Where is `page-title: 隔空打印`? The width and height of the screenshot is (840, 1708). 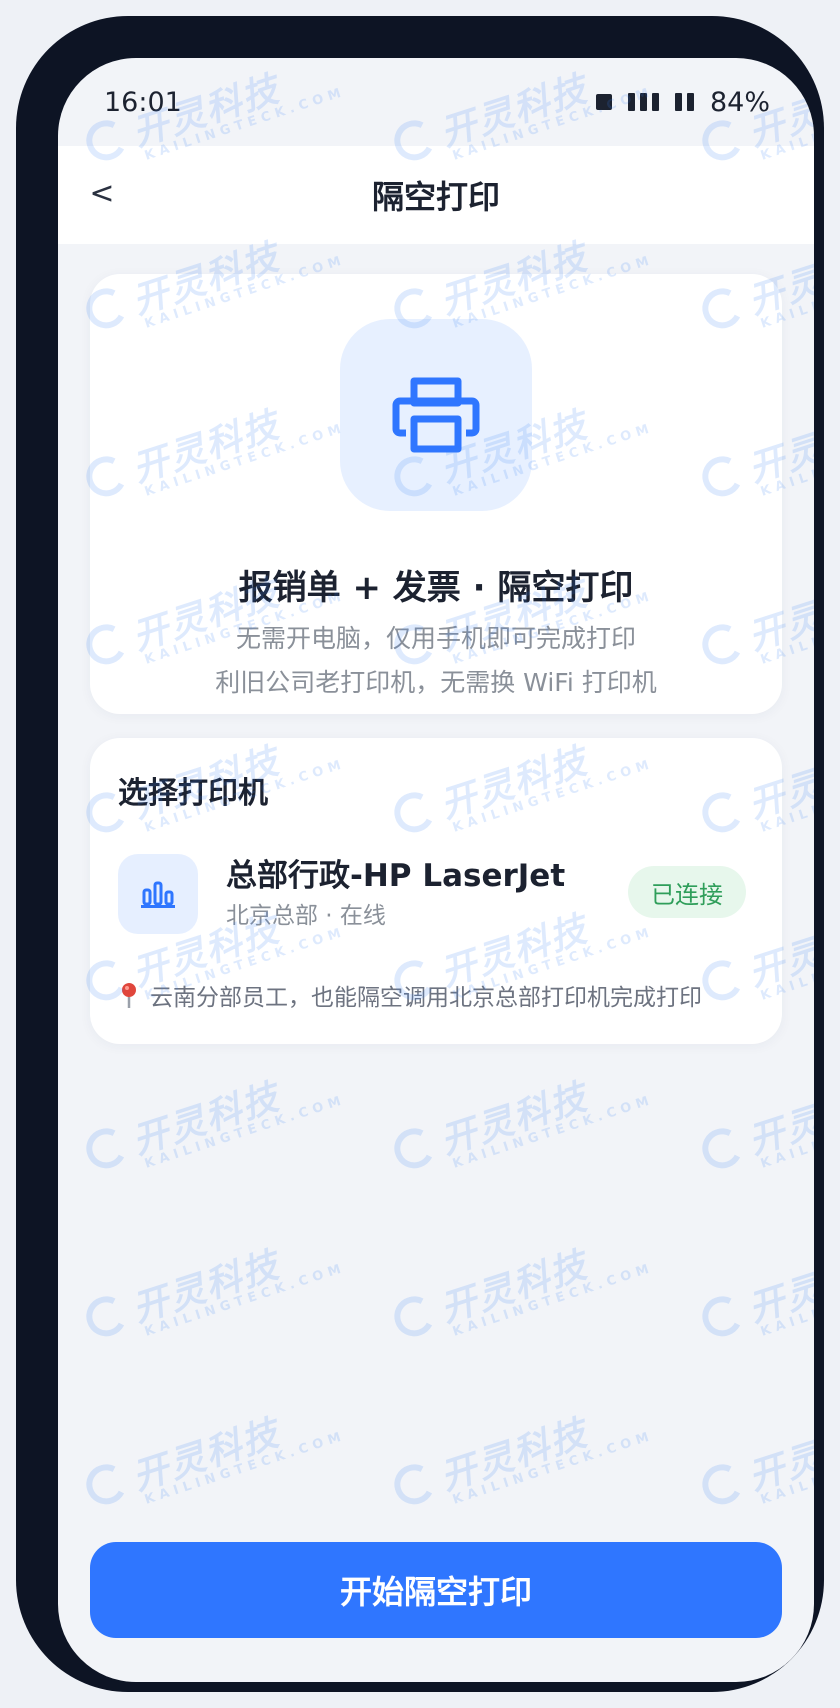 page-title: 隔空打印 is located at coordinates (435, 197).